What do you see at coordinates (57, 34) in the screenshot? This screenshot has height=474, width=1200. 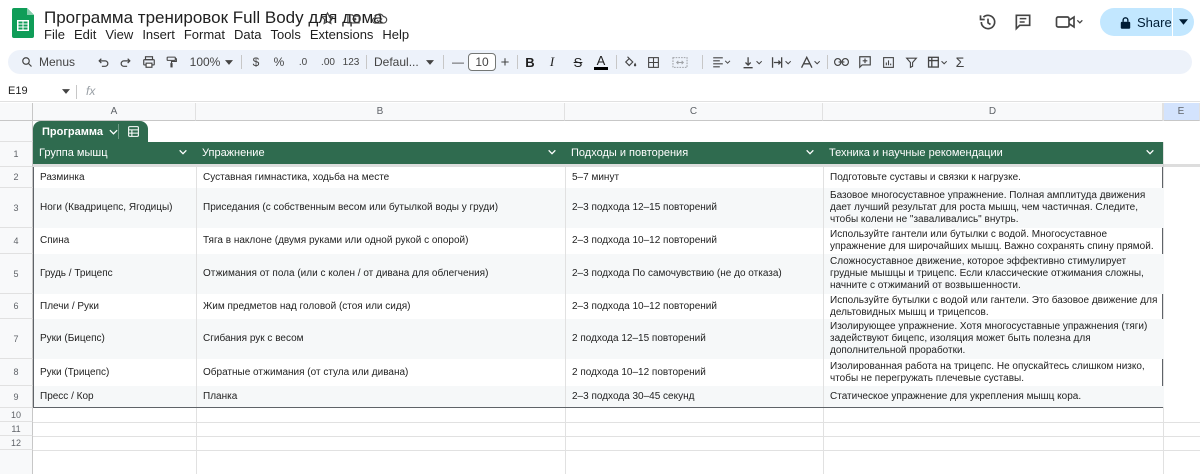 I see `menu-file: File` at bounding box center [57, 34].